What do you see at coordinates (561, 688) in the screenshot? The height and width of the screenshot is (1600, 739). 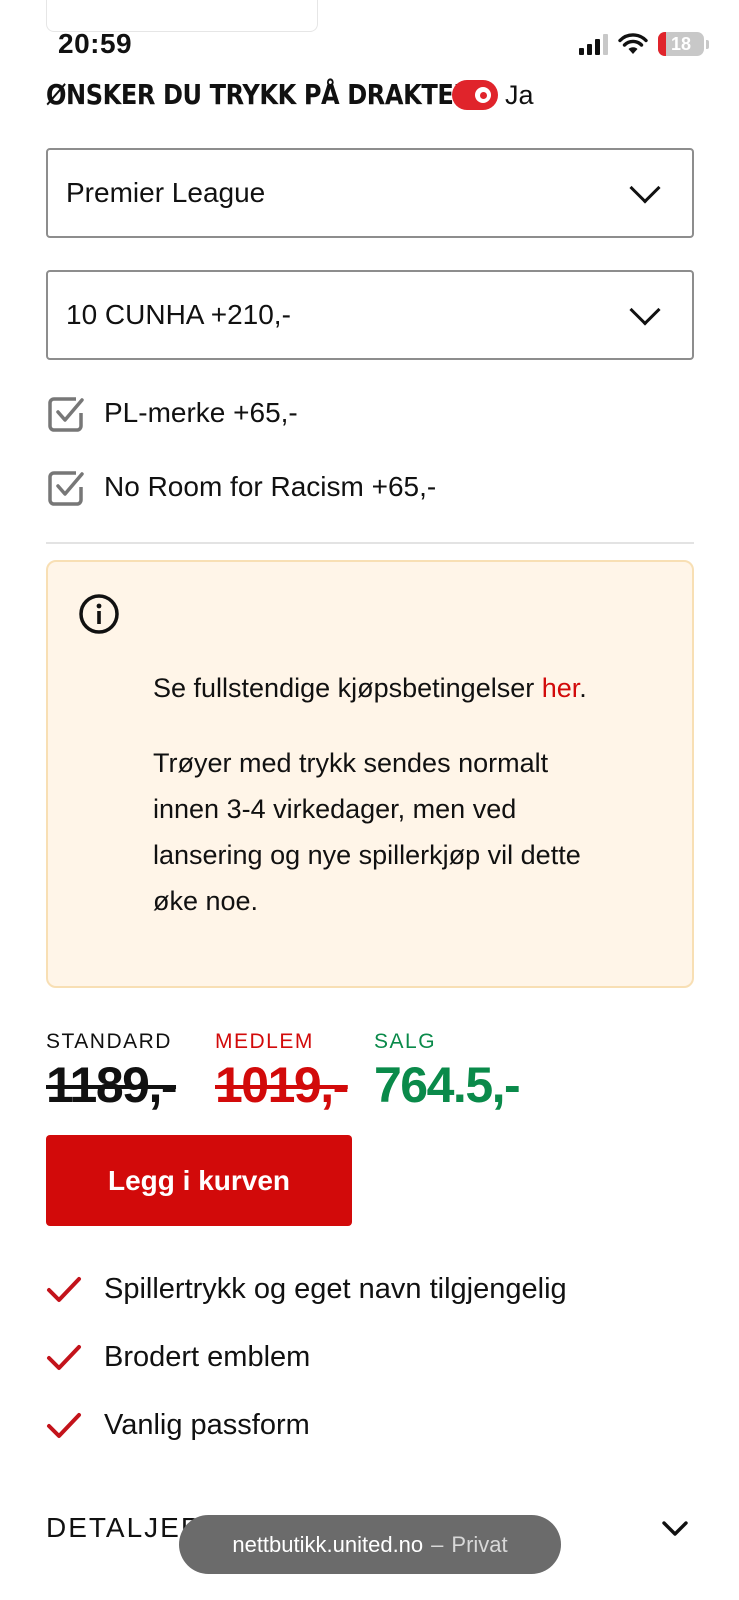 I see `terms-link: her` at bounding box center [561, 688].